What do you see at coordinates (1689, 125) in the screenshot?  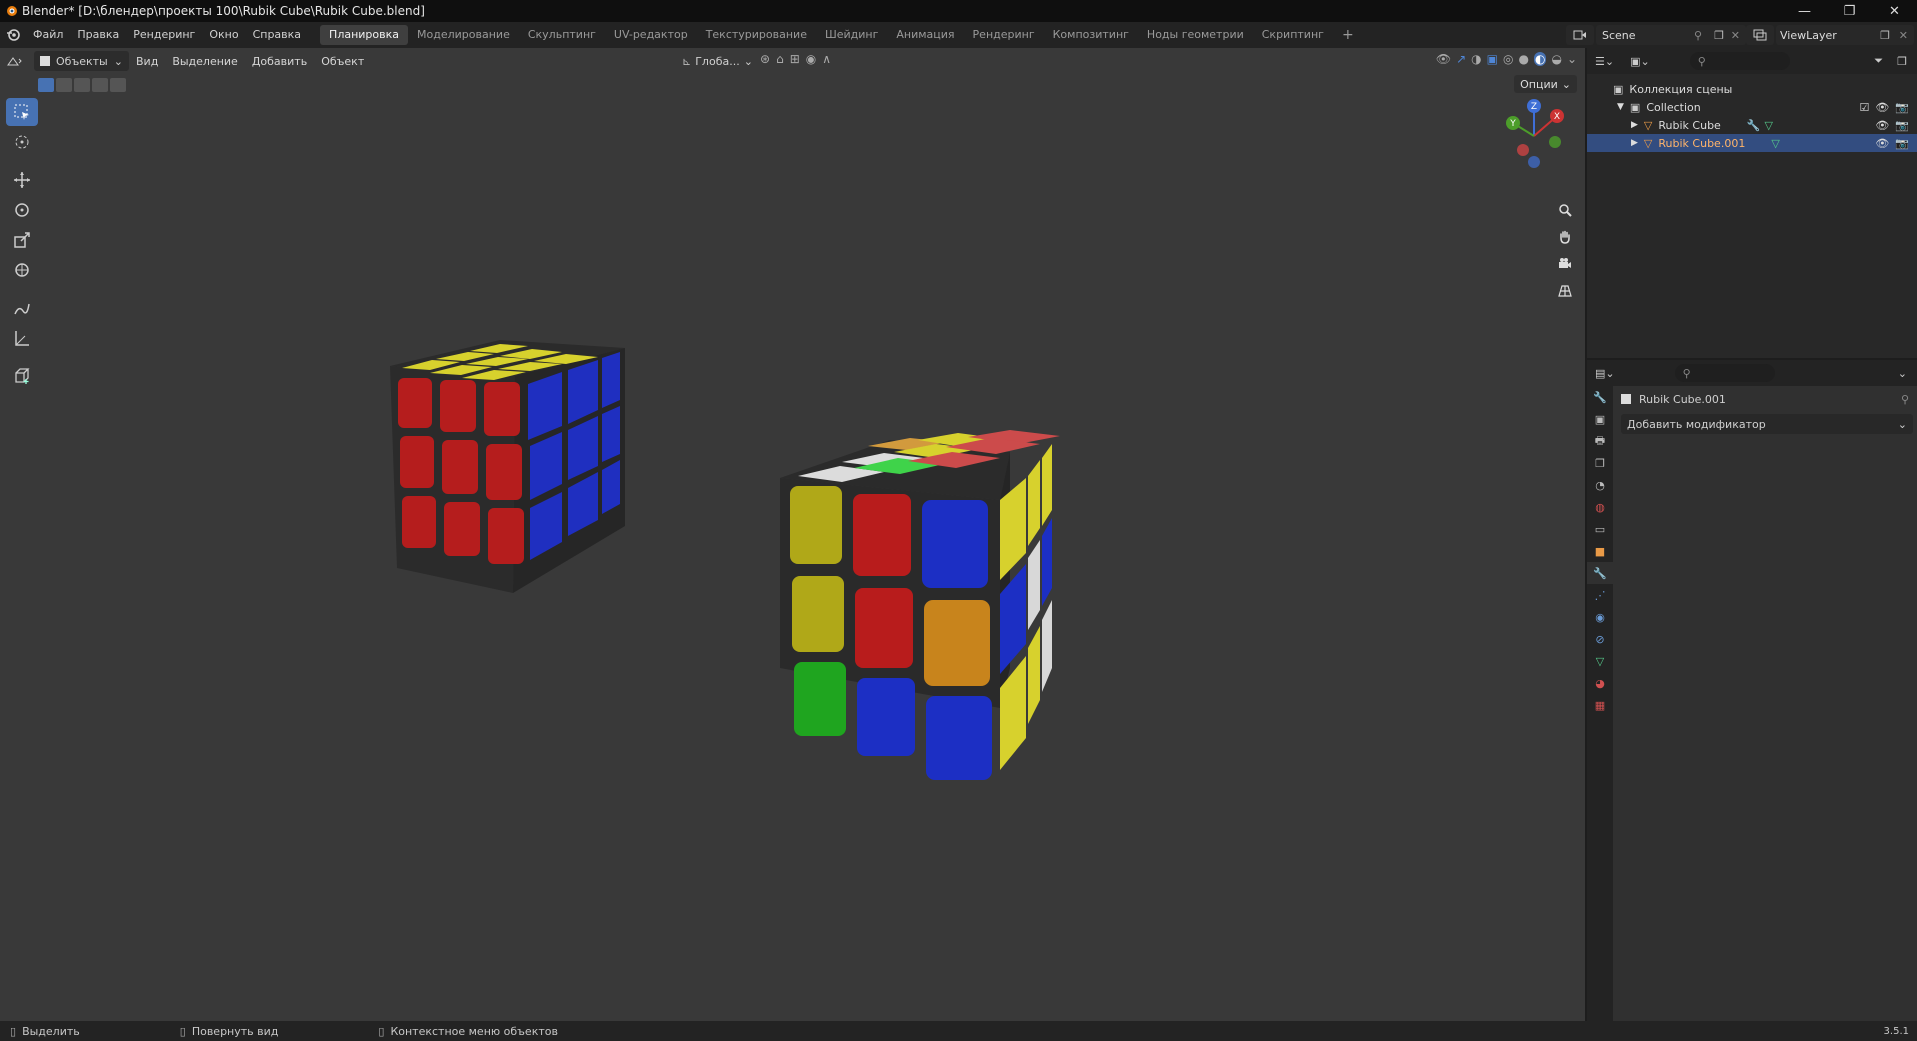 I see `object-label: Rubik Cube` at bounding box center [1689, 125].